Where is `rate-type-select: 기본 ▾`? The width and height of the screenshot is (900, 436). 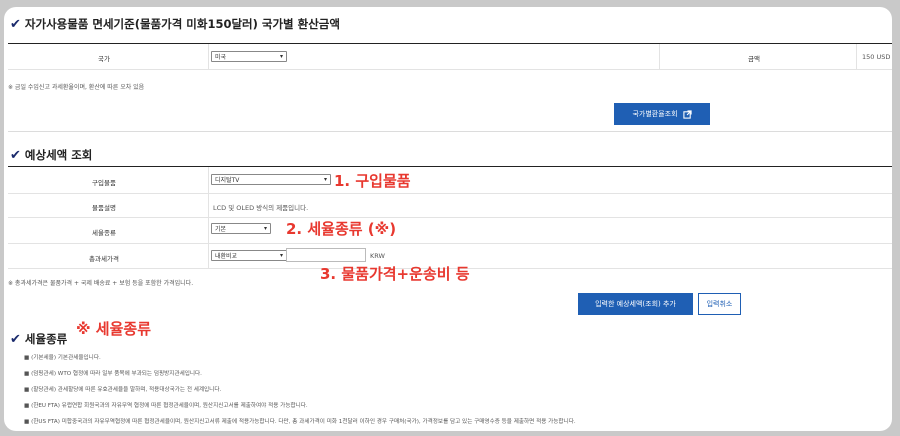 rate-type-select: 기본 ▾ is located at coordinates (241, 228).